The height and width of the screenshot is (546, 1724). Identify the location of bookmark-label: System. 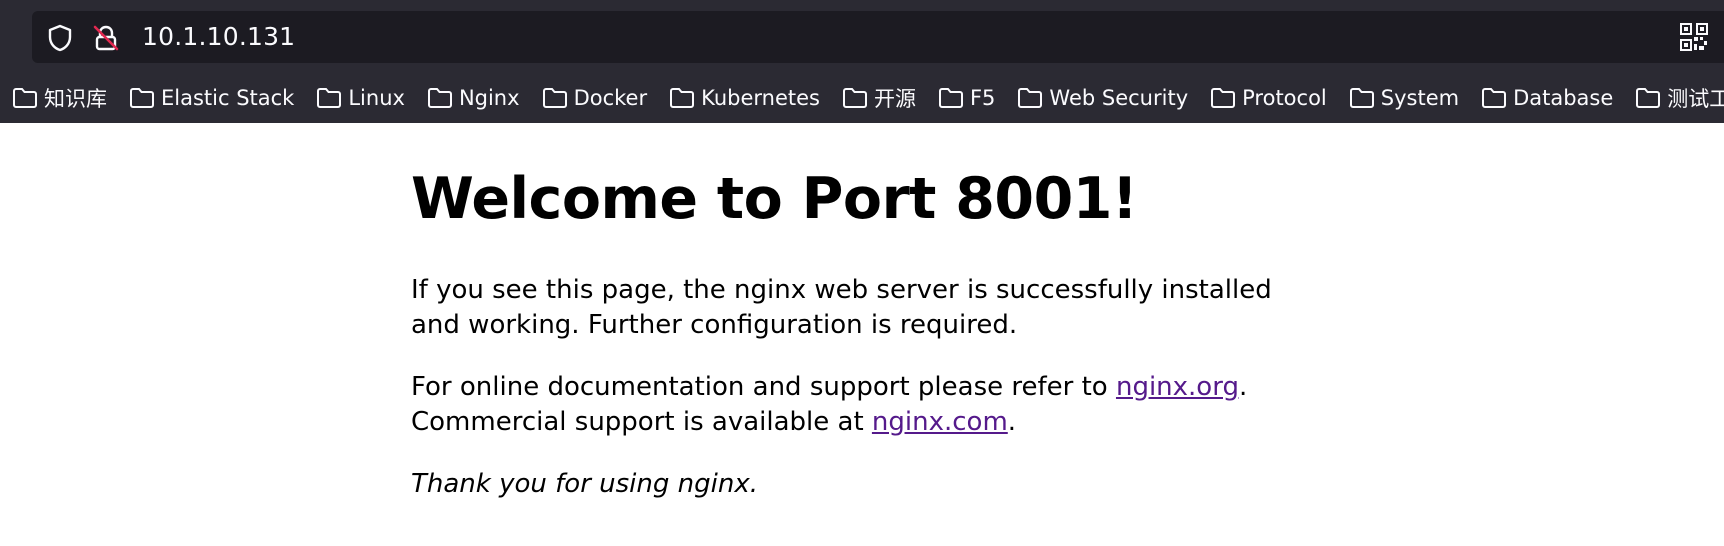
(1420, 98).